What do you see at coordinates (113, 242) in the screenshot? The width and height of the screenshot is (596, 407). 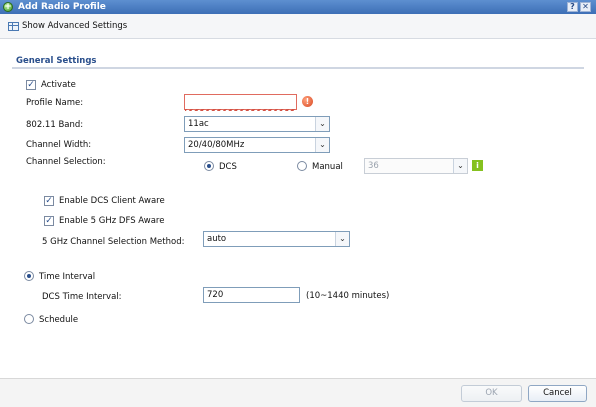 I see `channel-selection-method-label: 5 GHz Channel Selection Method:` at bounding box center [113, 242].